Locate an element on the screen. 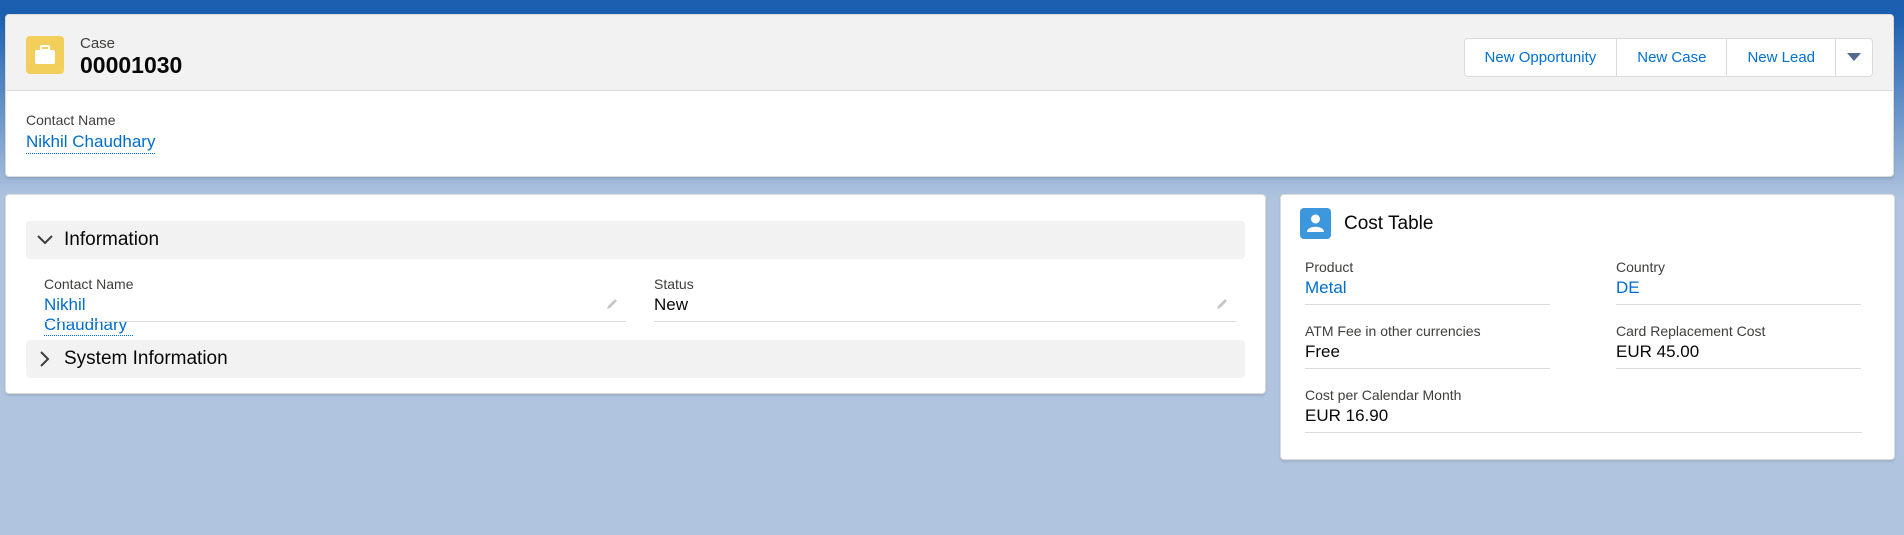 The image size is (1904, 535). card-replacement-field: Card Replacement Cost EUR 45.00 is located at coordinates (1738, 346).